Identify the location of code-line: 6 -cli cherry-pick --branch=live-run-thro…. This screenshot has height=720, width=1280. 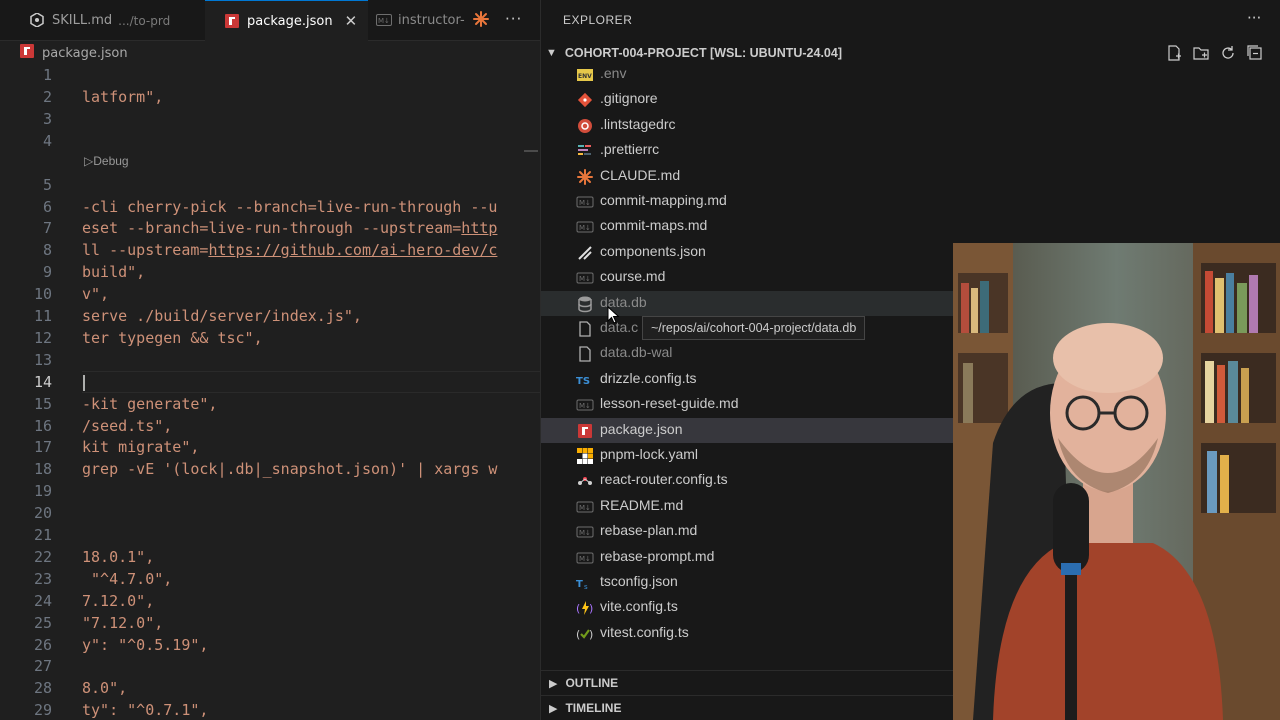
(270, 207).